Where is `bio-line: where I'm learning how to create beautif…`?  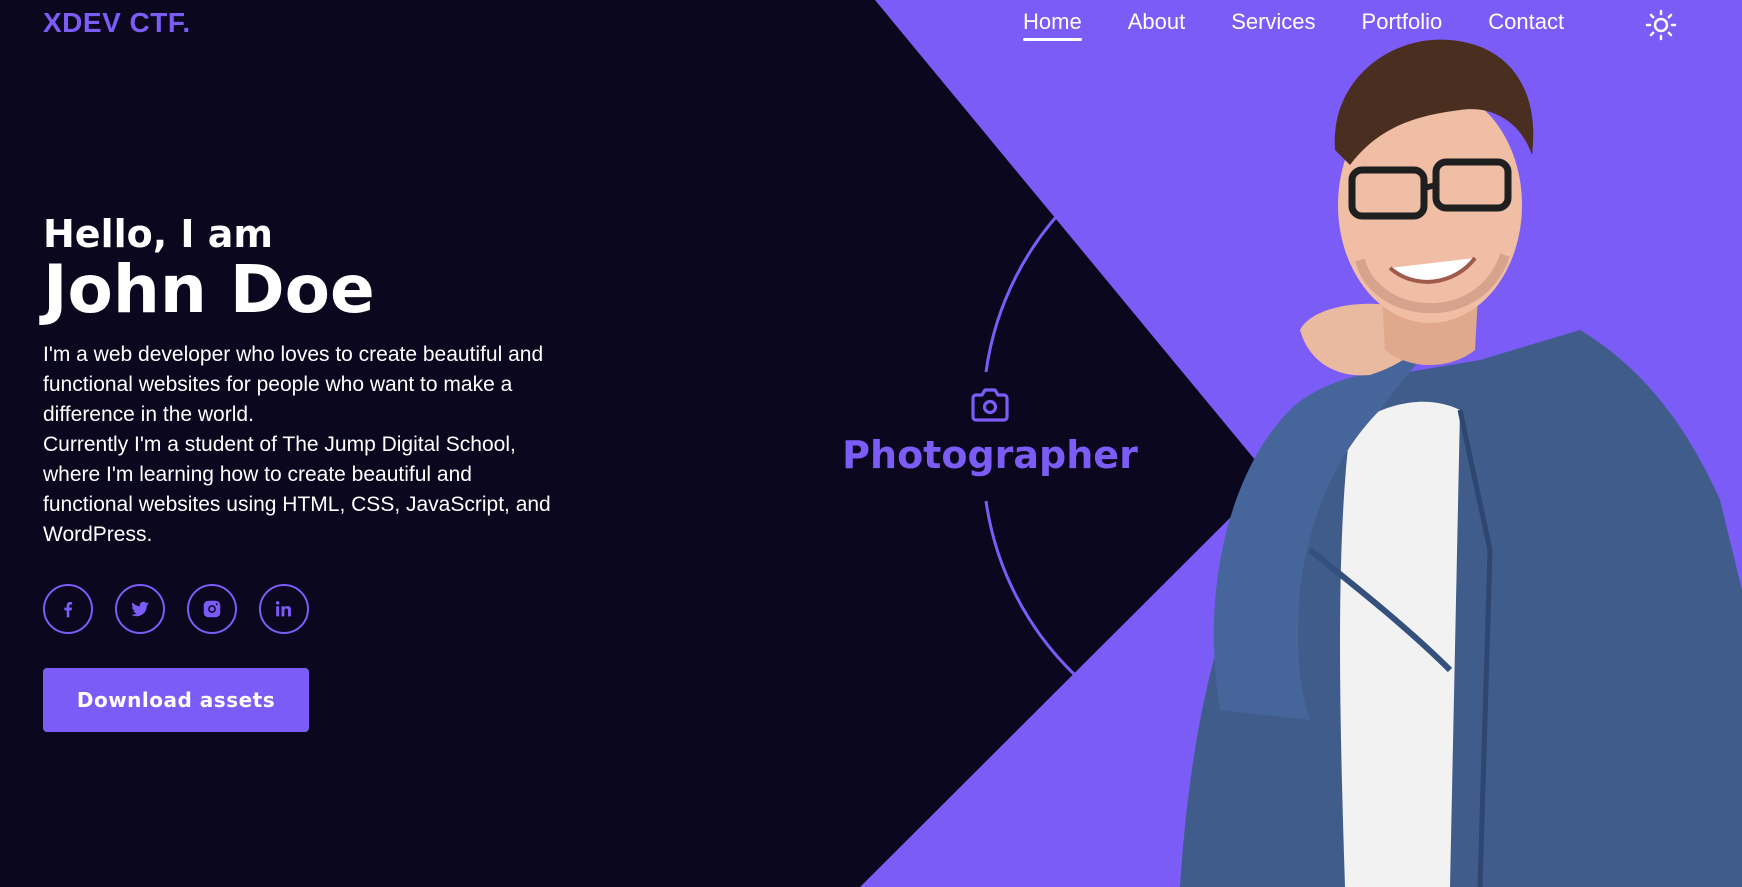
bio-line: where I'm learning how to create beautif… is located at coordinates (257, 474).